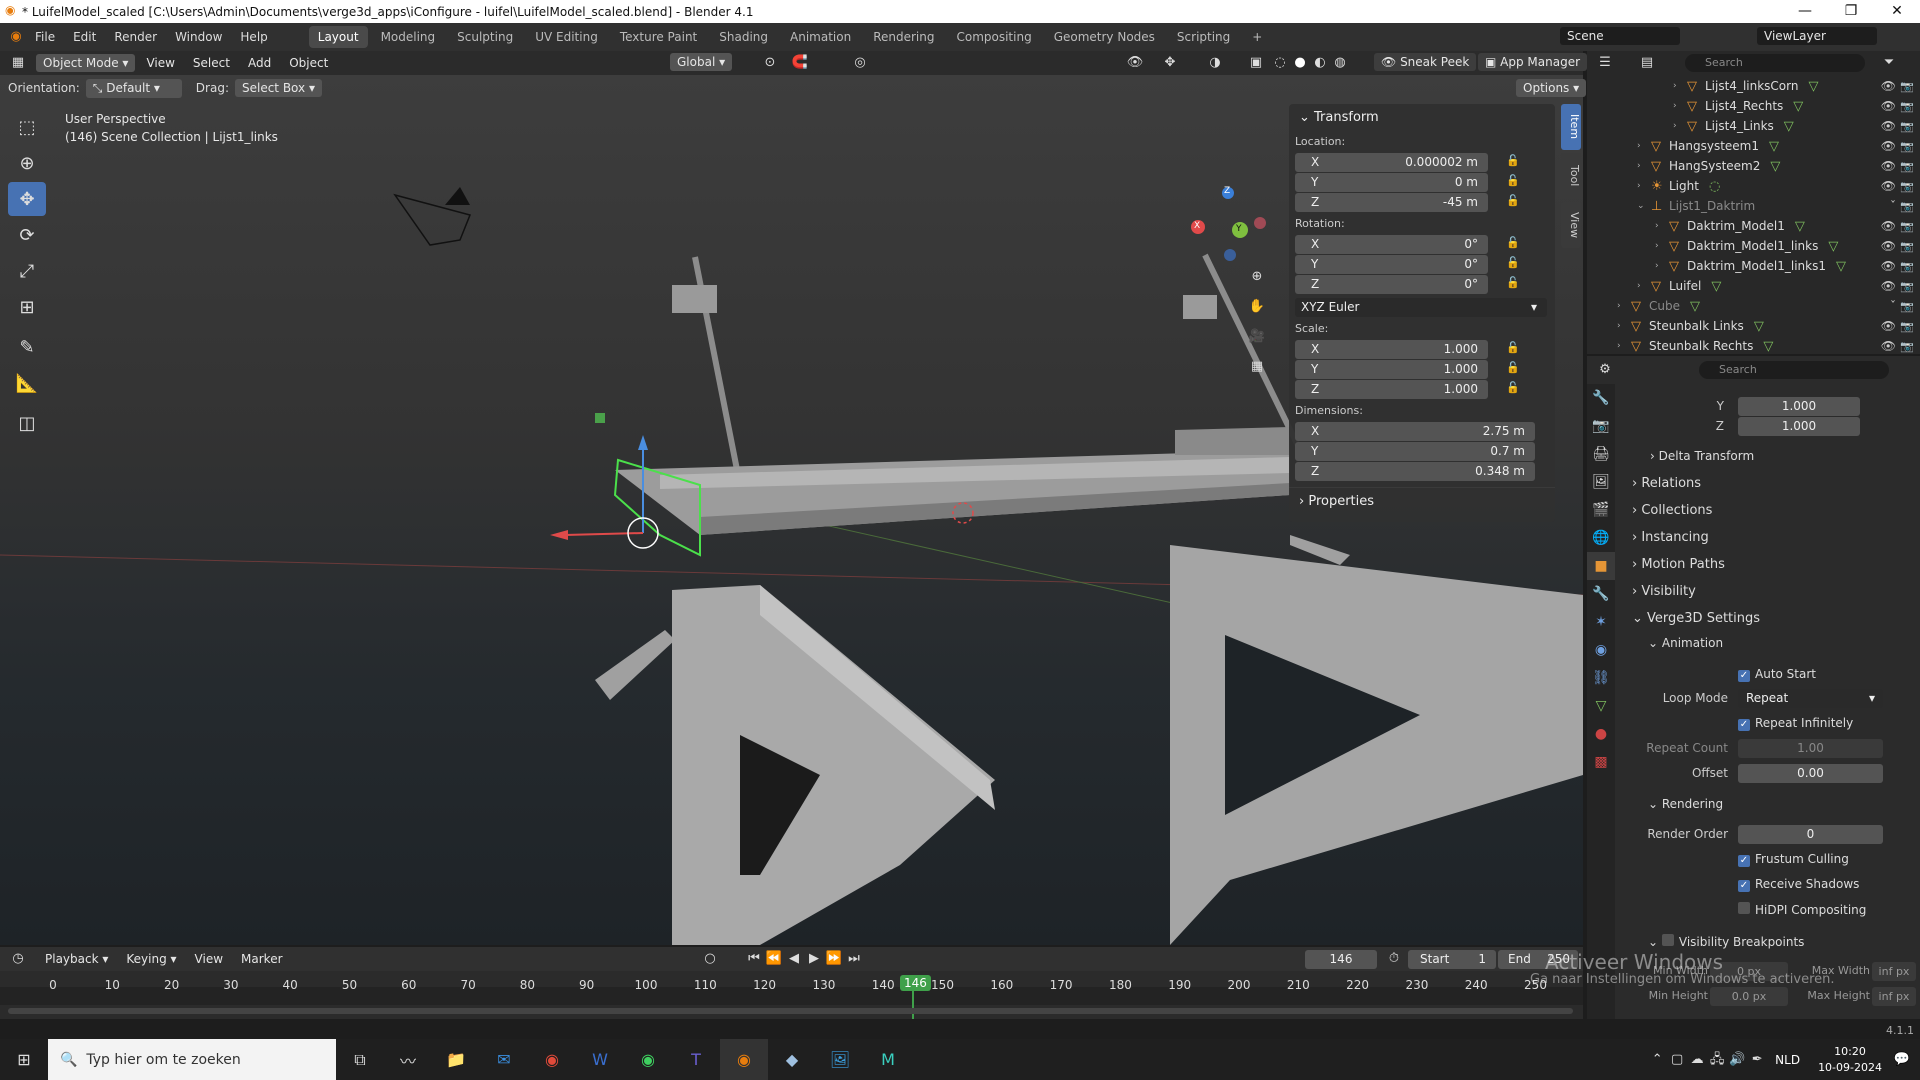 The image size is (1920, 1080). I want to click on tab-geometry-nodes: Geometry Nodes, so click(1104, 37).